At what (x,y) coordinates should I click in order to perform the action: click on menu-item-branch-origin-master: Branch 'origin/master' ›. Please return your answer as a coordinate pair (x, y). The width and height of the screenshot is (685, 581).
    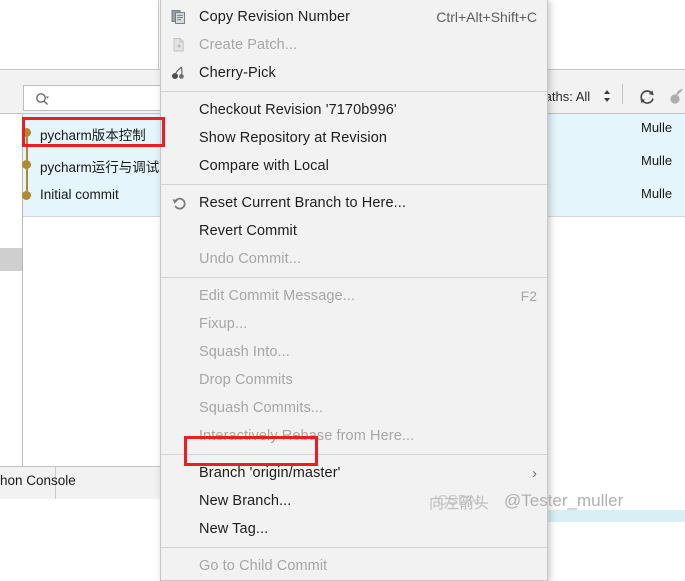
    Looking at the image, I should click on (354, 473).